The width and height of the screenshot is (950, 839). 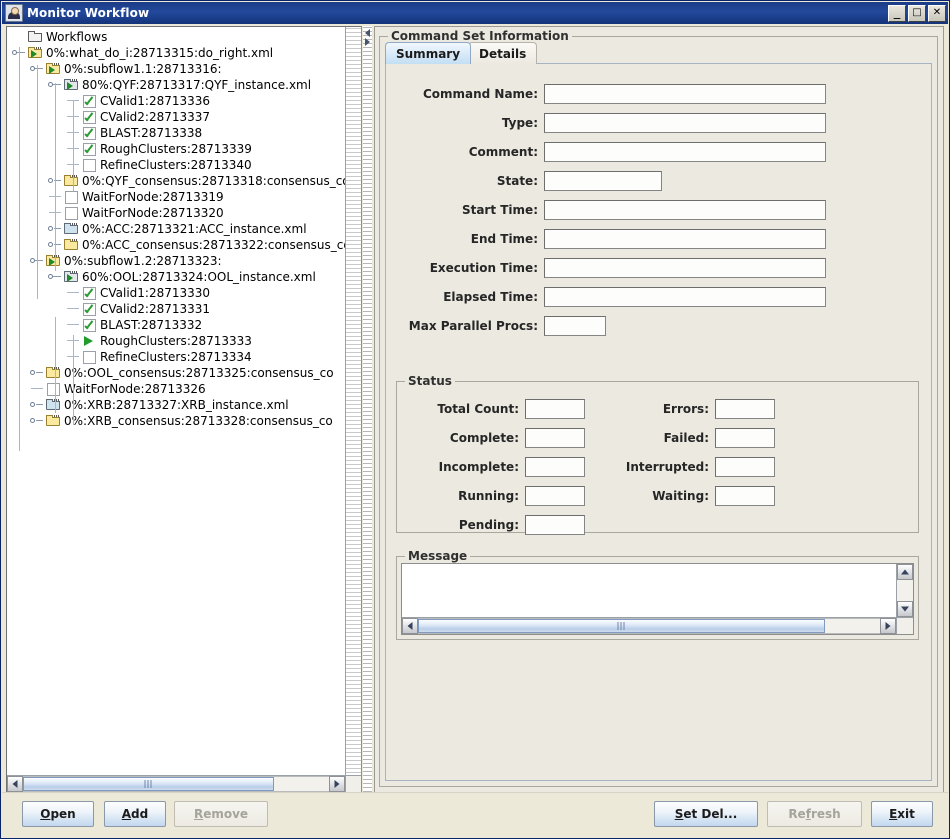 I want to click on tab-summary: Summary, so click(x=428, y=53).